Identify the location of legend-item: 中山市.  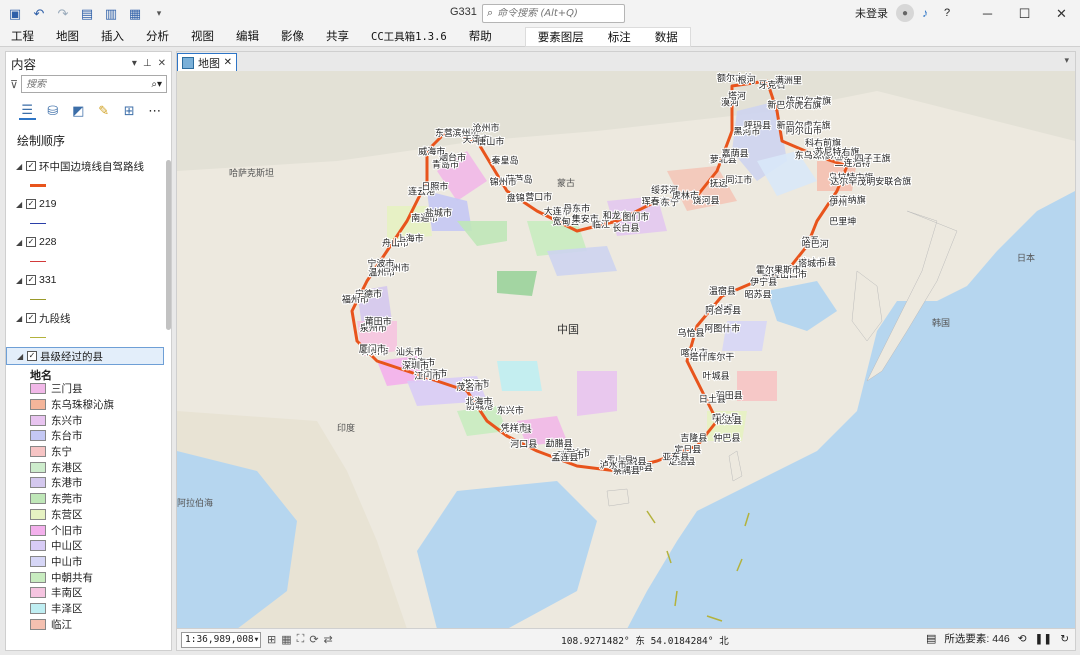
(85, 562).